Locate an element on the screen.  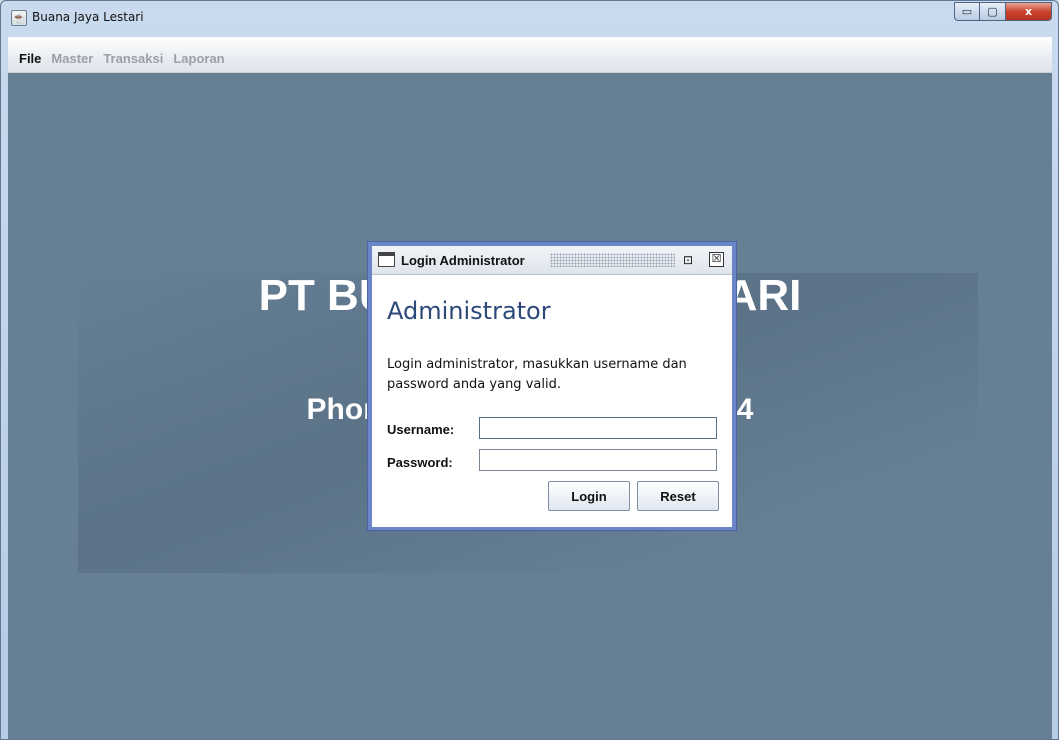
window-title: Buana Jaya Lestari is located at coordinates (88, 17).